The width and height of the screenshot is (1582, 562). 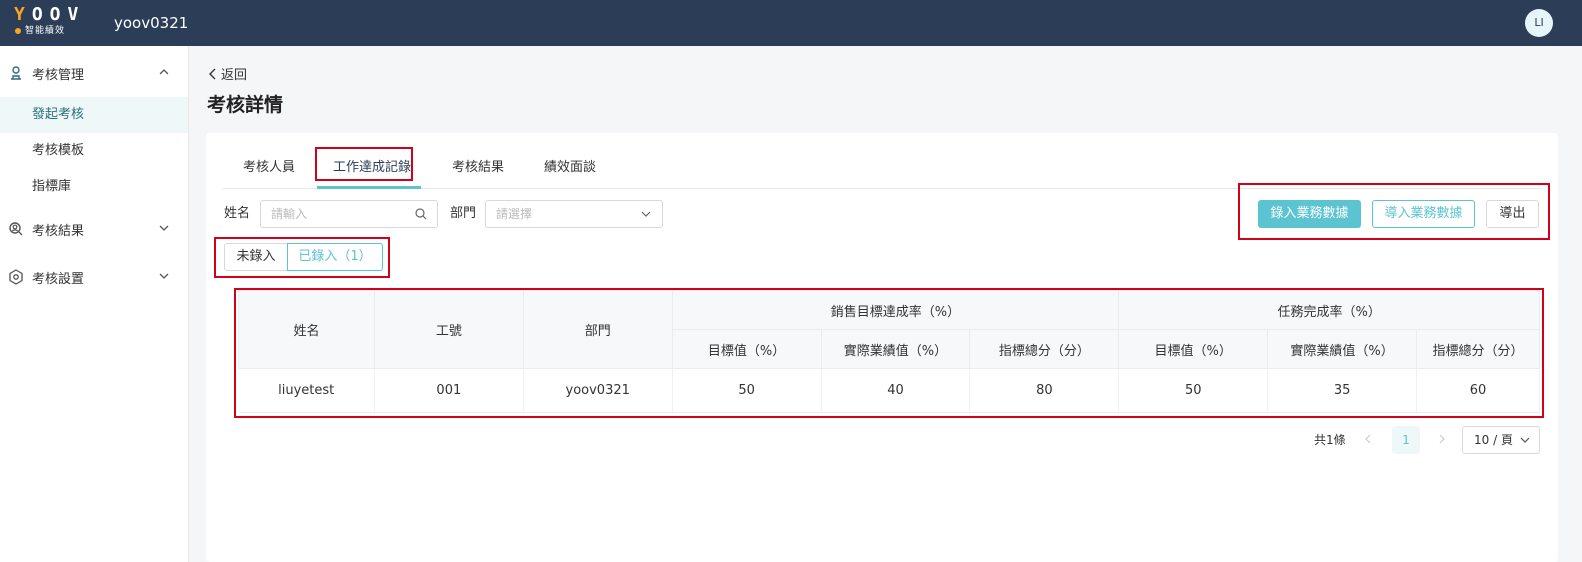 I want to click on sidebar-item-indicator-library: 指標庫, so click(x=94, y=187).